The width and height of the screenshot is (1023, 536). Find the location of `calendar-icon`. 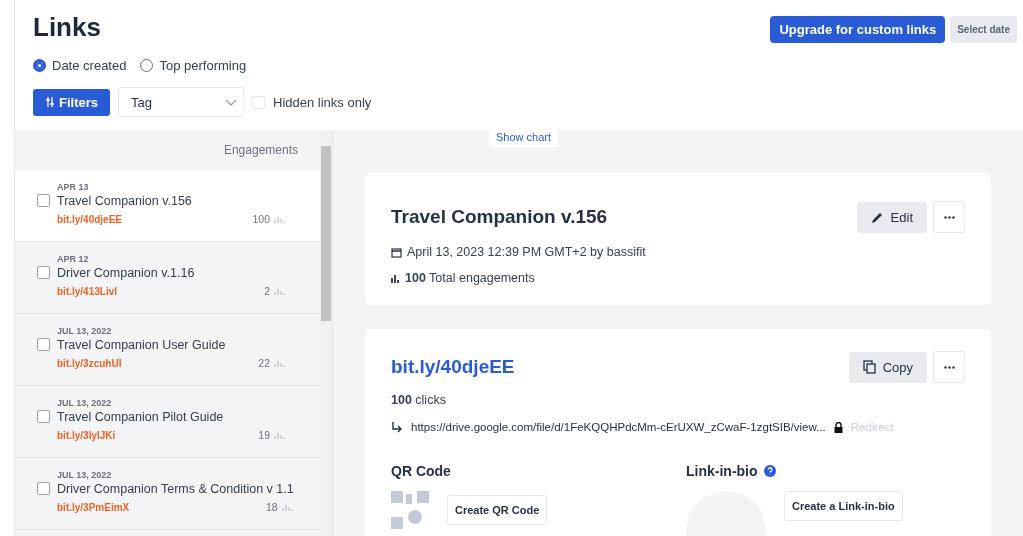

calendar-icon is located at coordinates (396, 252).